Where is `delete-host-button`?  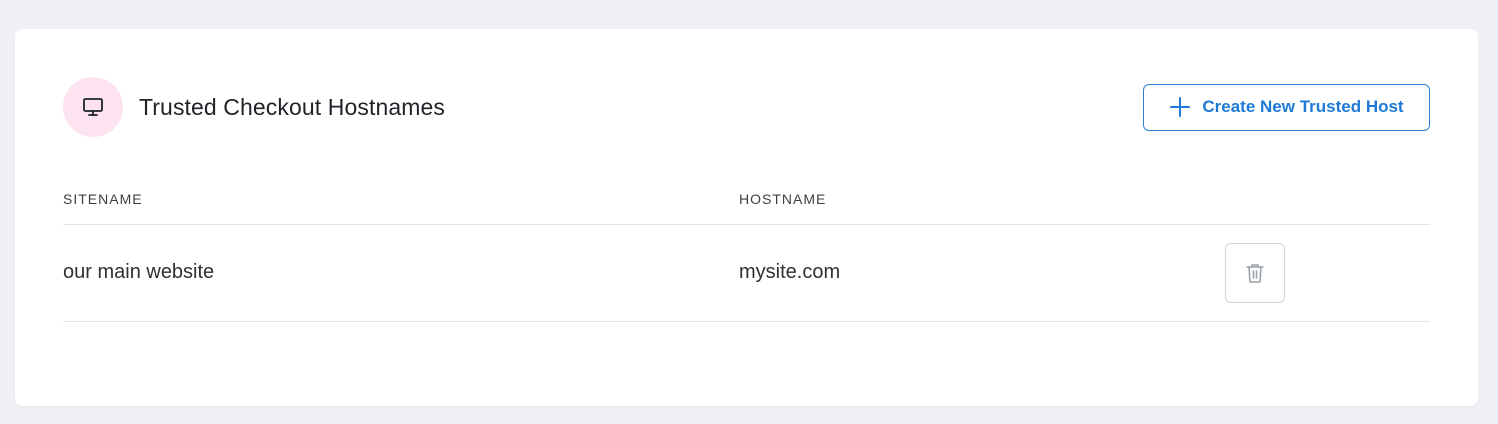 delete-host-button is located at coordinates (1255, 273).